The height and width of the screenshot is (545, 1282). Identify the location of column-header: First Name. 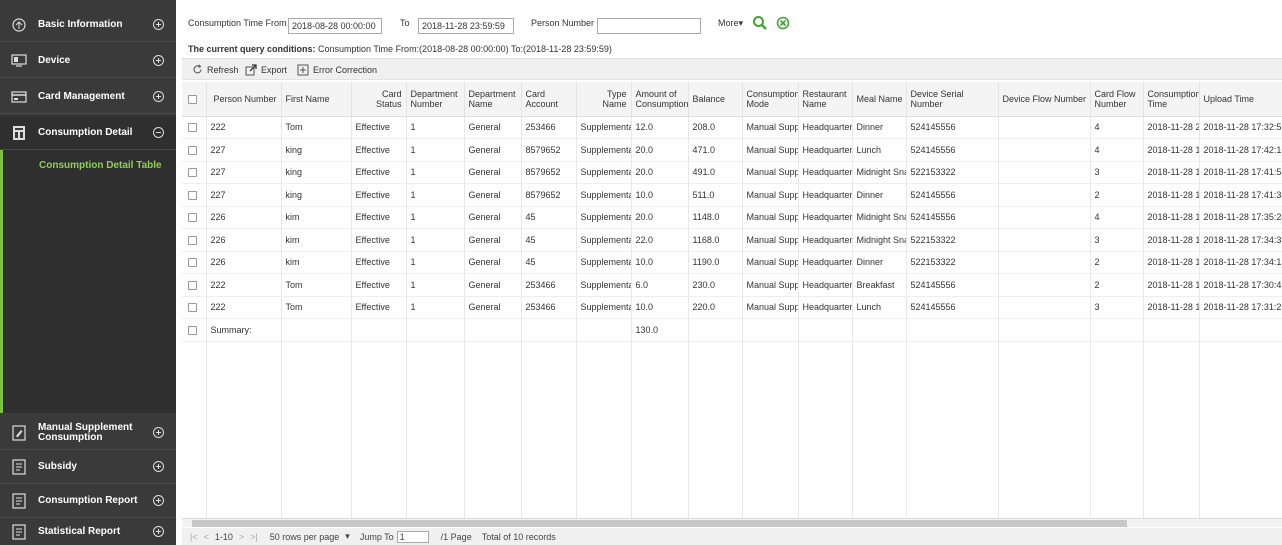
(316, 99).